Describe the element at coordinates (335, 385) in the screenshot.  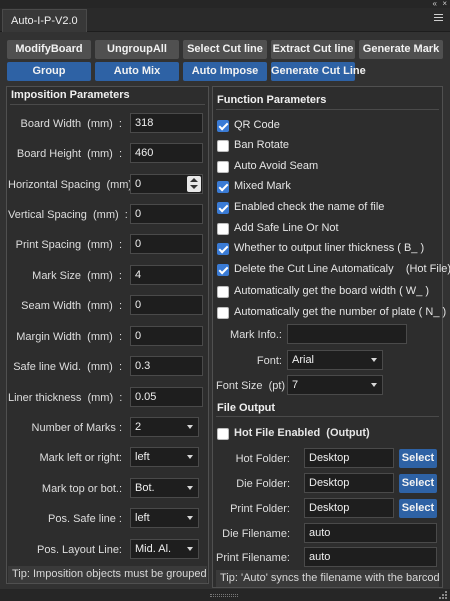
I see `font-size-select: 7` at that location.